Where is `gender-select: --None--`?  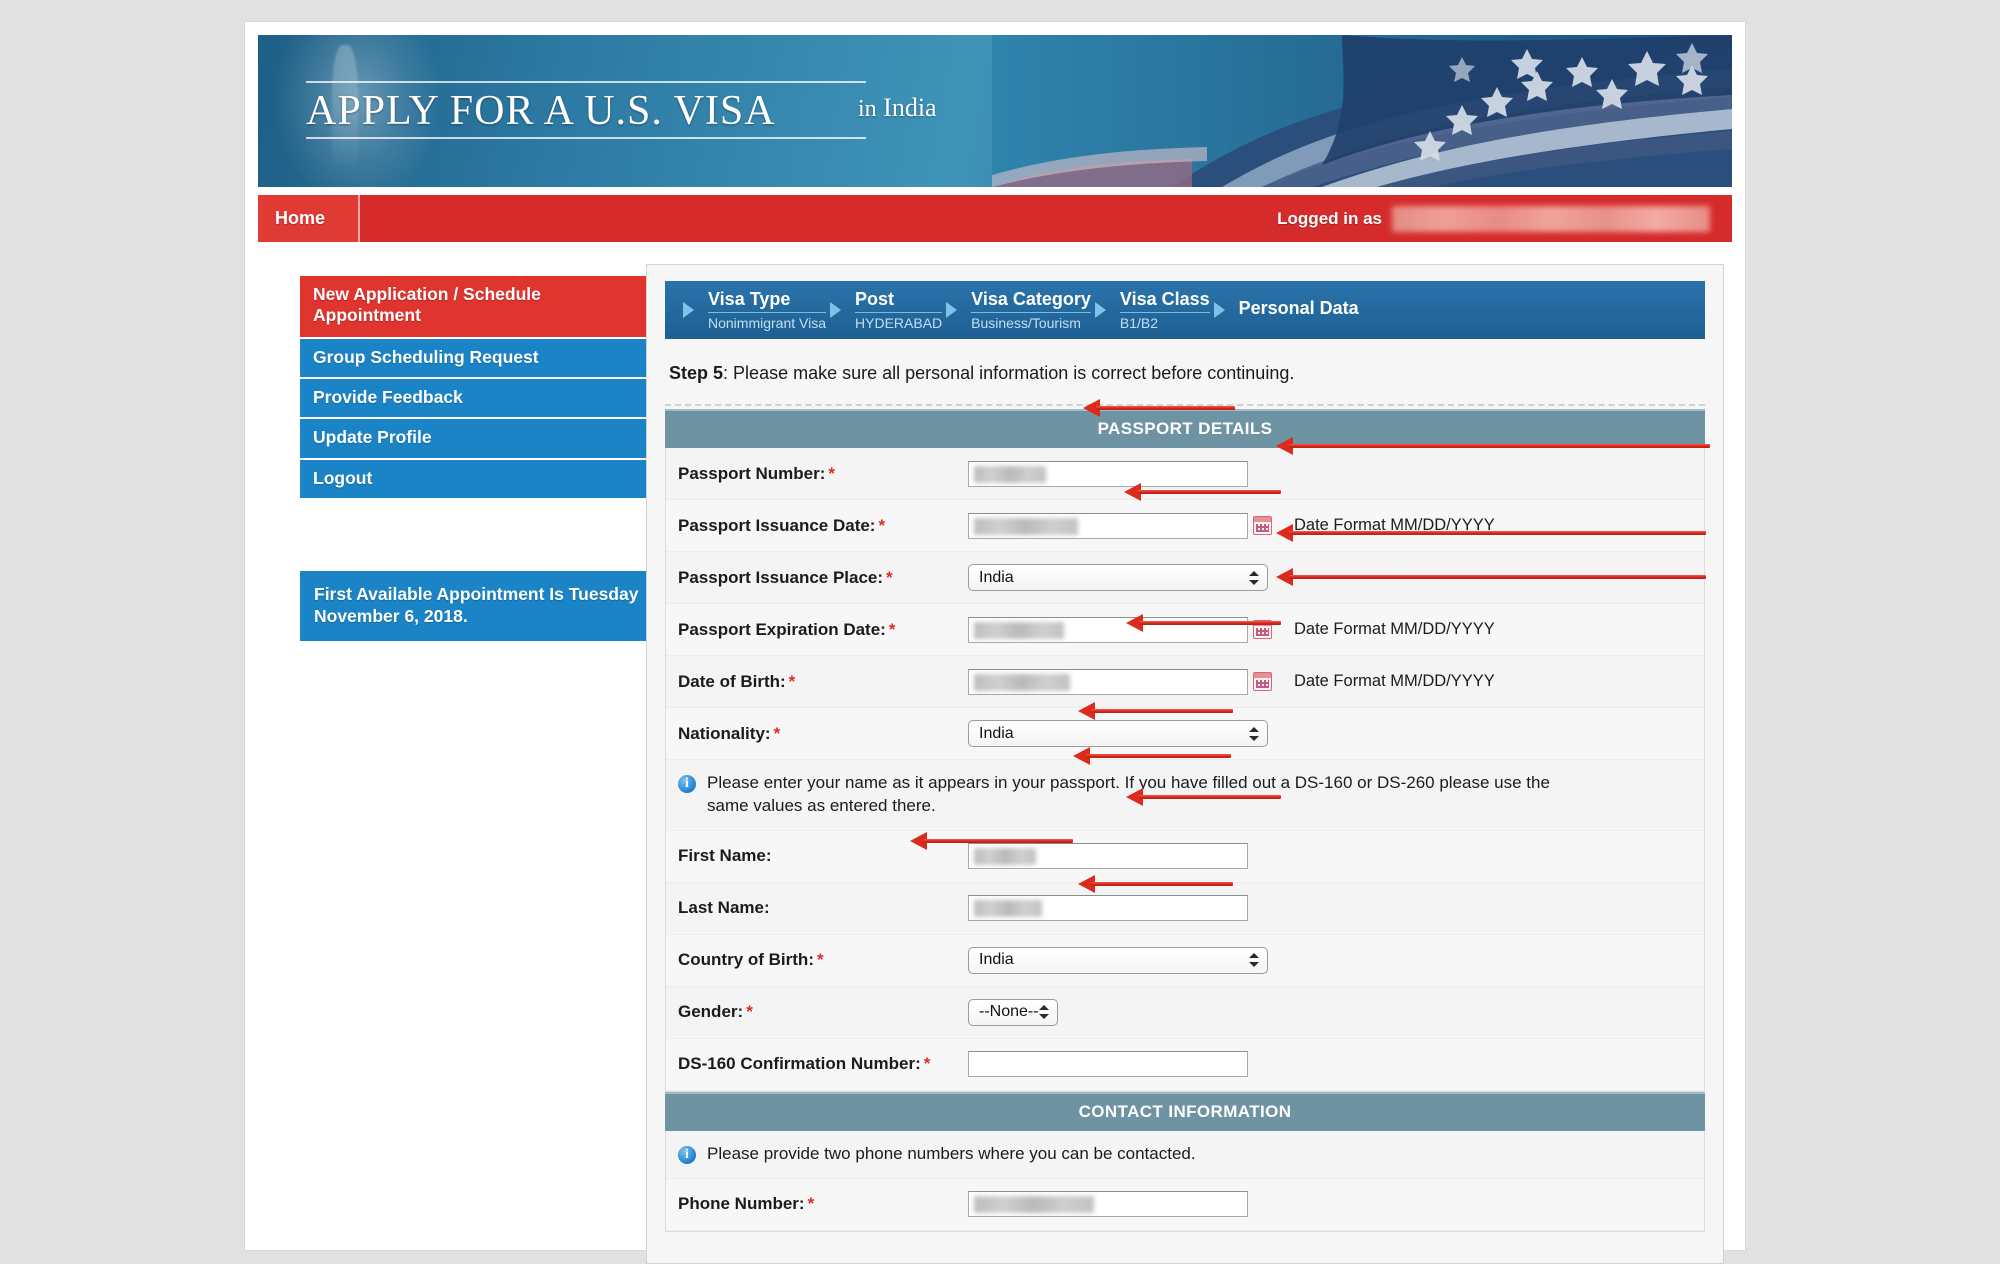
gender-select: --None-- is located at coordinates (1013, 1012).